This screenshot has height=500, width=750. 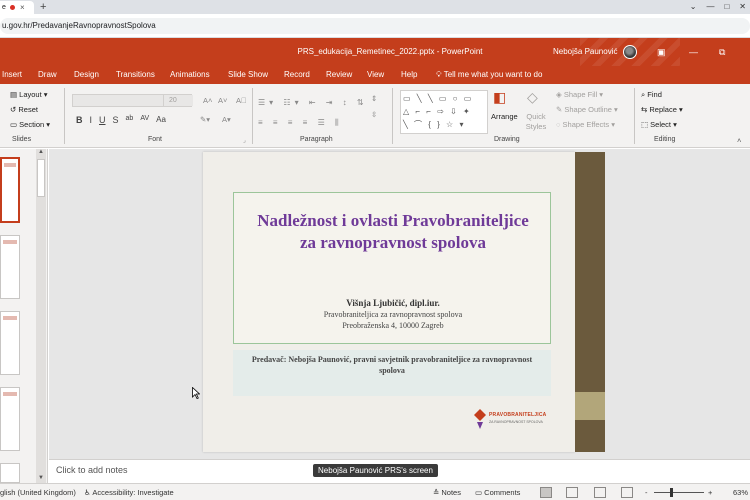 I want to click on layout-button: ▤ Layout ▾, so click(x=29, y=95).